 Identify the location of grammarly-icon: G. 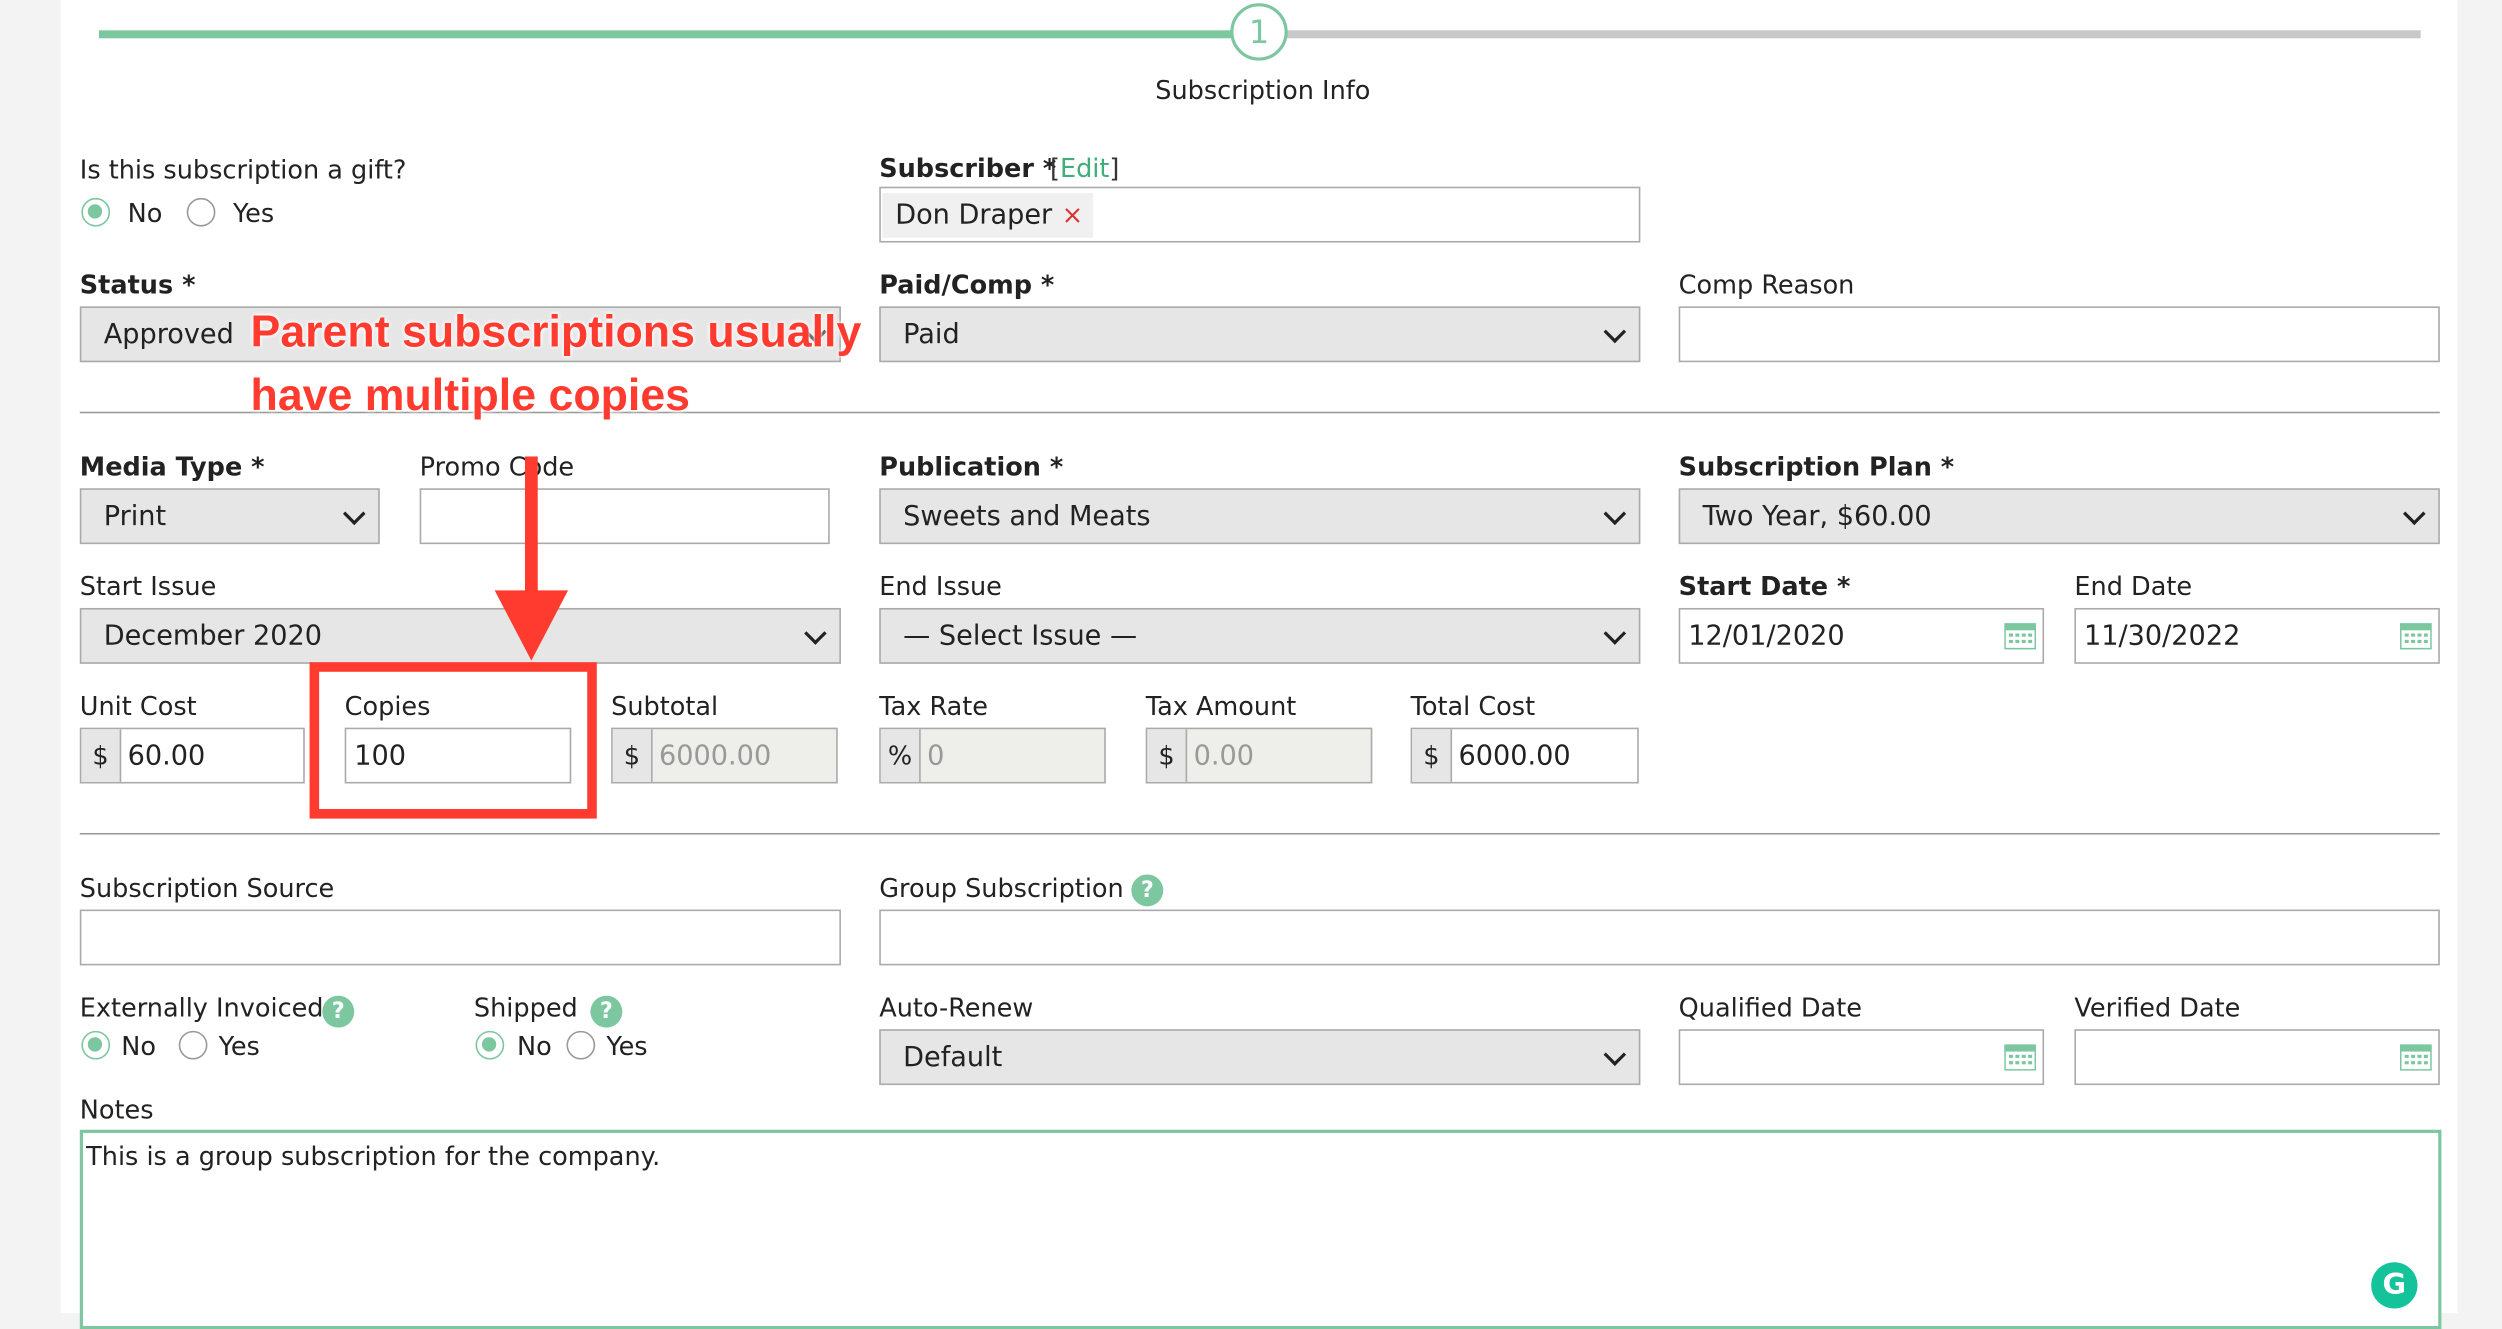
(2394, 1285).